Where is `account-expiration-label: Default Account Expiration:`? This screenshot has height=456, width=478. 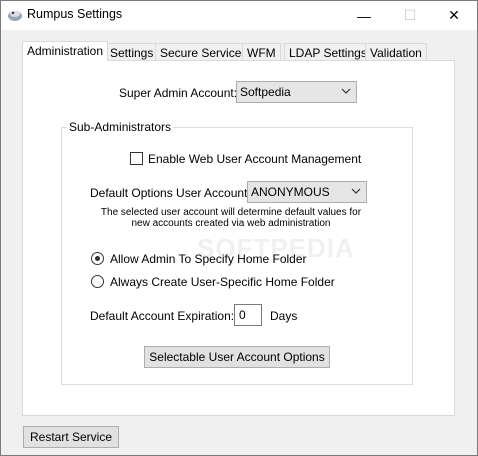
account-expiration-label: Default Account Expiration: is located at coordinates (162, 316).